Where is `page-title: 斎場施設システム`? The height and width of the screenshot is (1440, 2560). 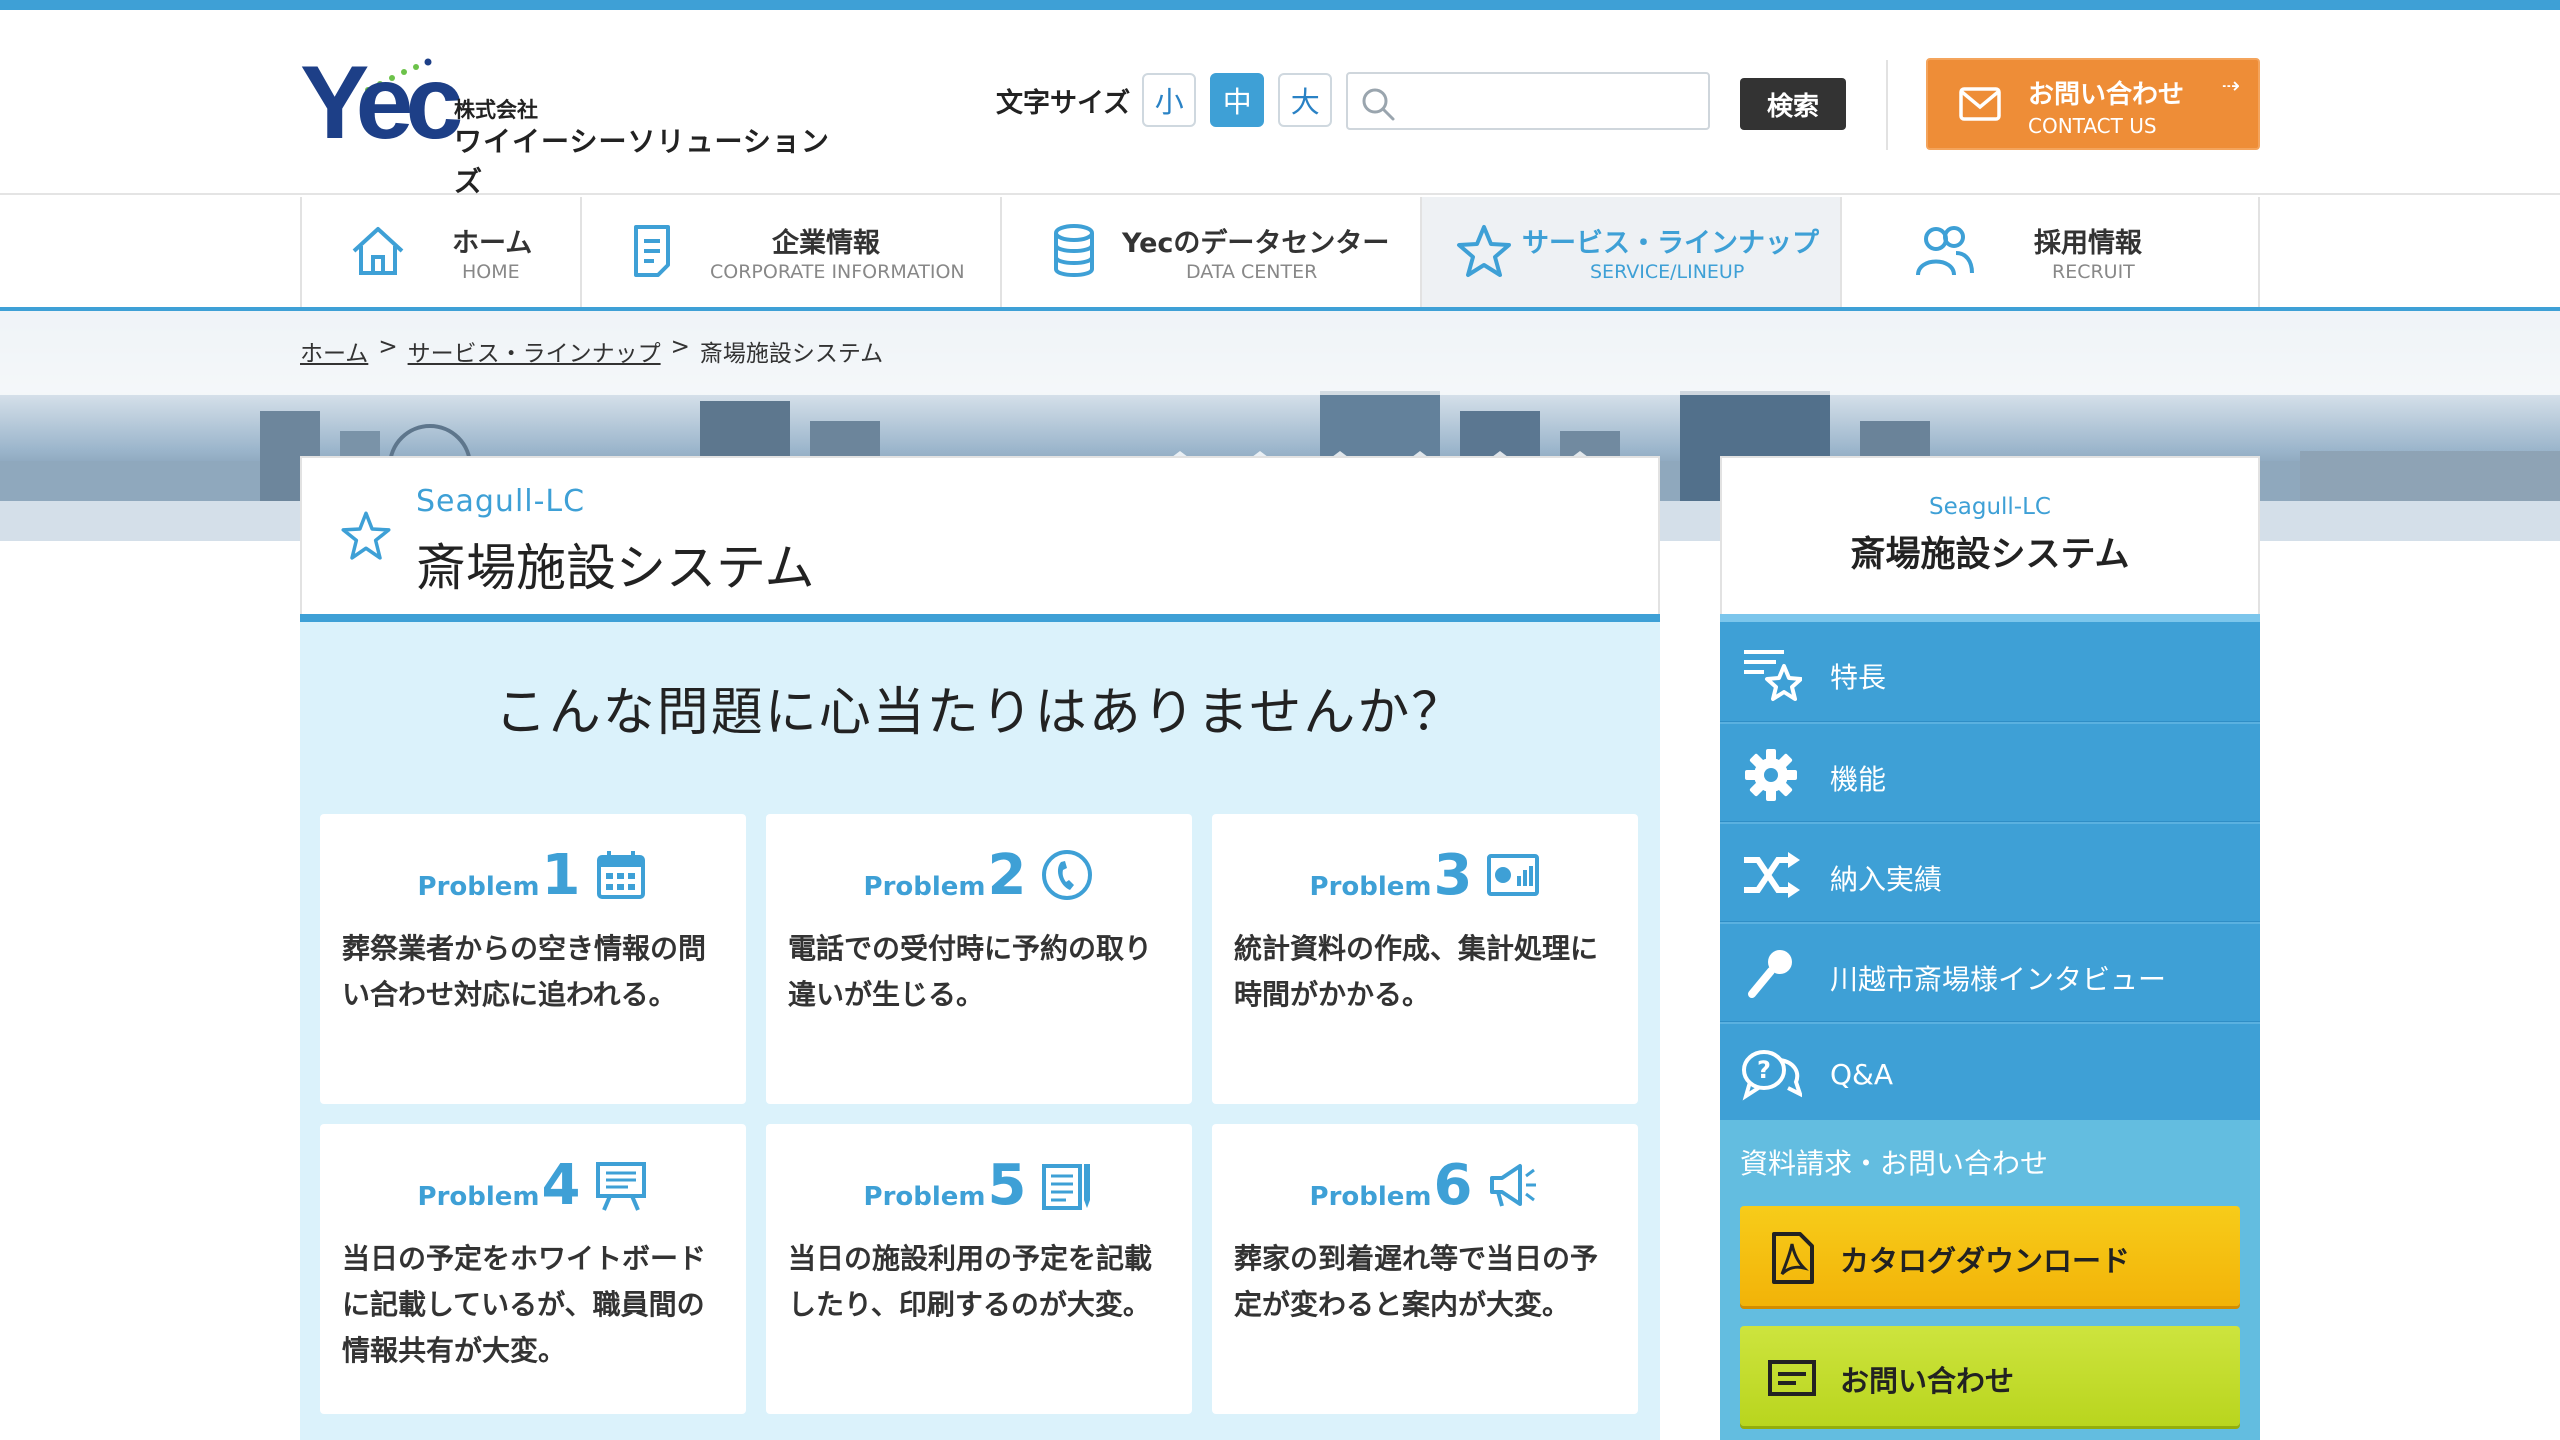 page-title: 斎場施設システム is located at coordinates (615, 568).